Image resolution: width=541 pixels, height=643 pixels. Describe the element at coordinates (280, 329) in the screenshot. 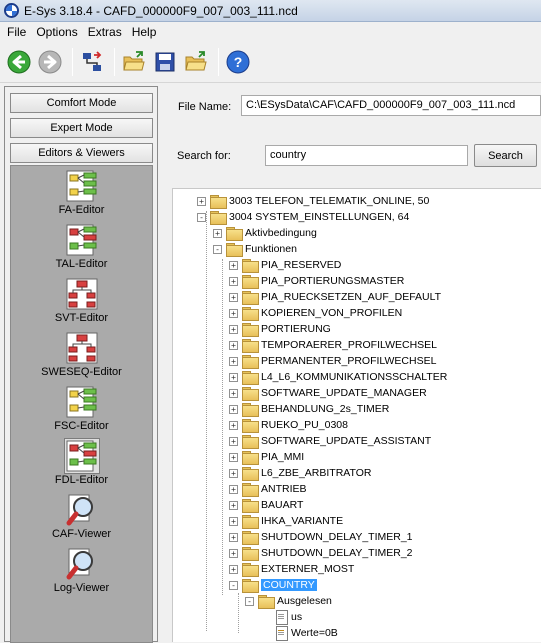

I see `tree-node: + PORTIERUNG` at that location.